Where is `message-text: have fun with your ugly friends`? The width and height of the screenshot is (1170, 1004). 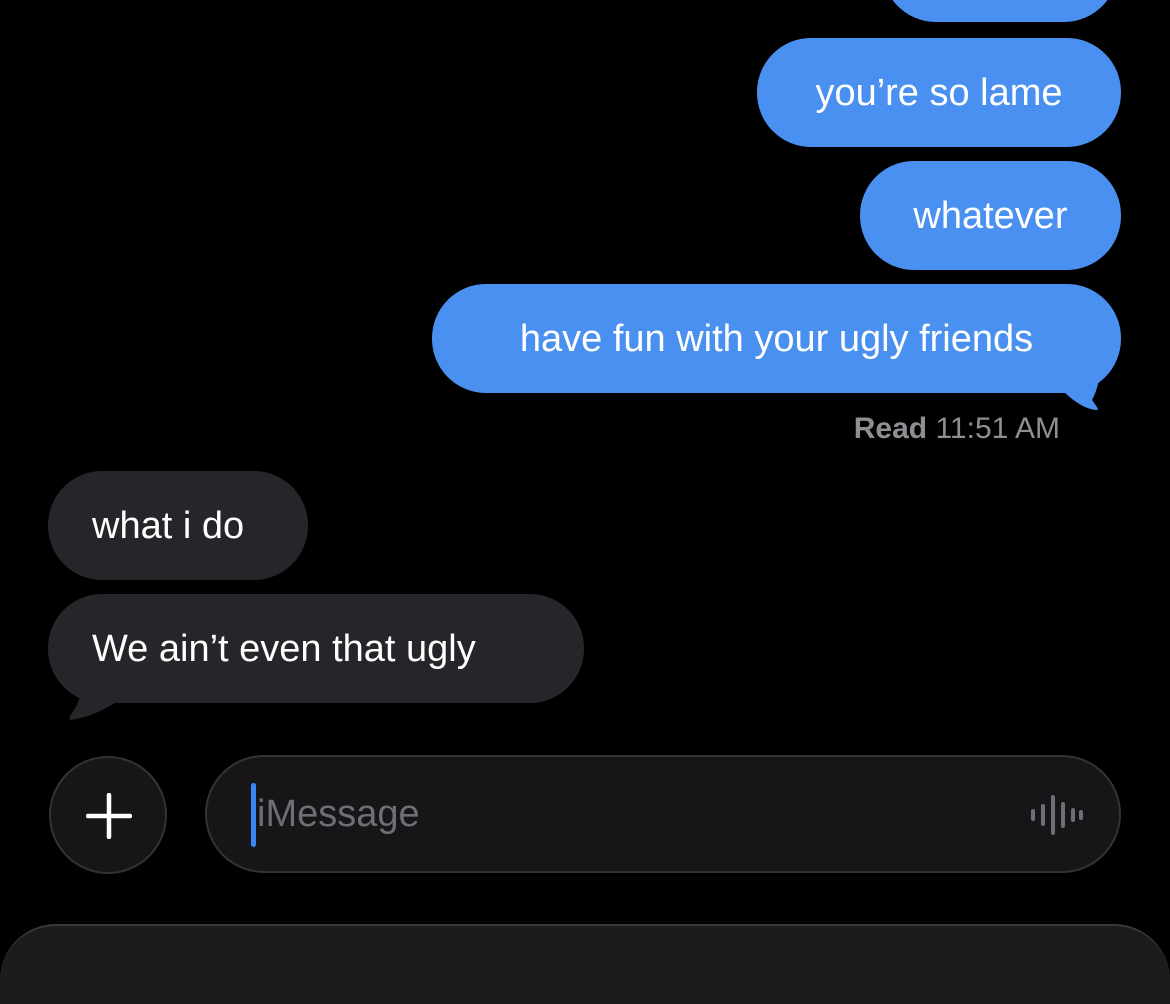
message-text: have fun with your ugly friends is located at coordinates (776, 338).